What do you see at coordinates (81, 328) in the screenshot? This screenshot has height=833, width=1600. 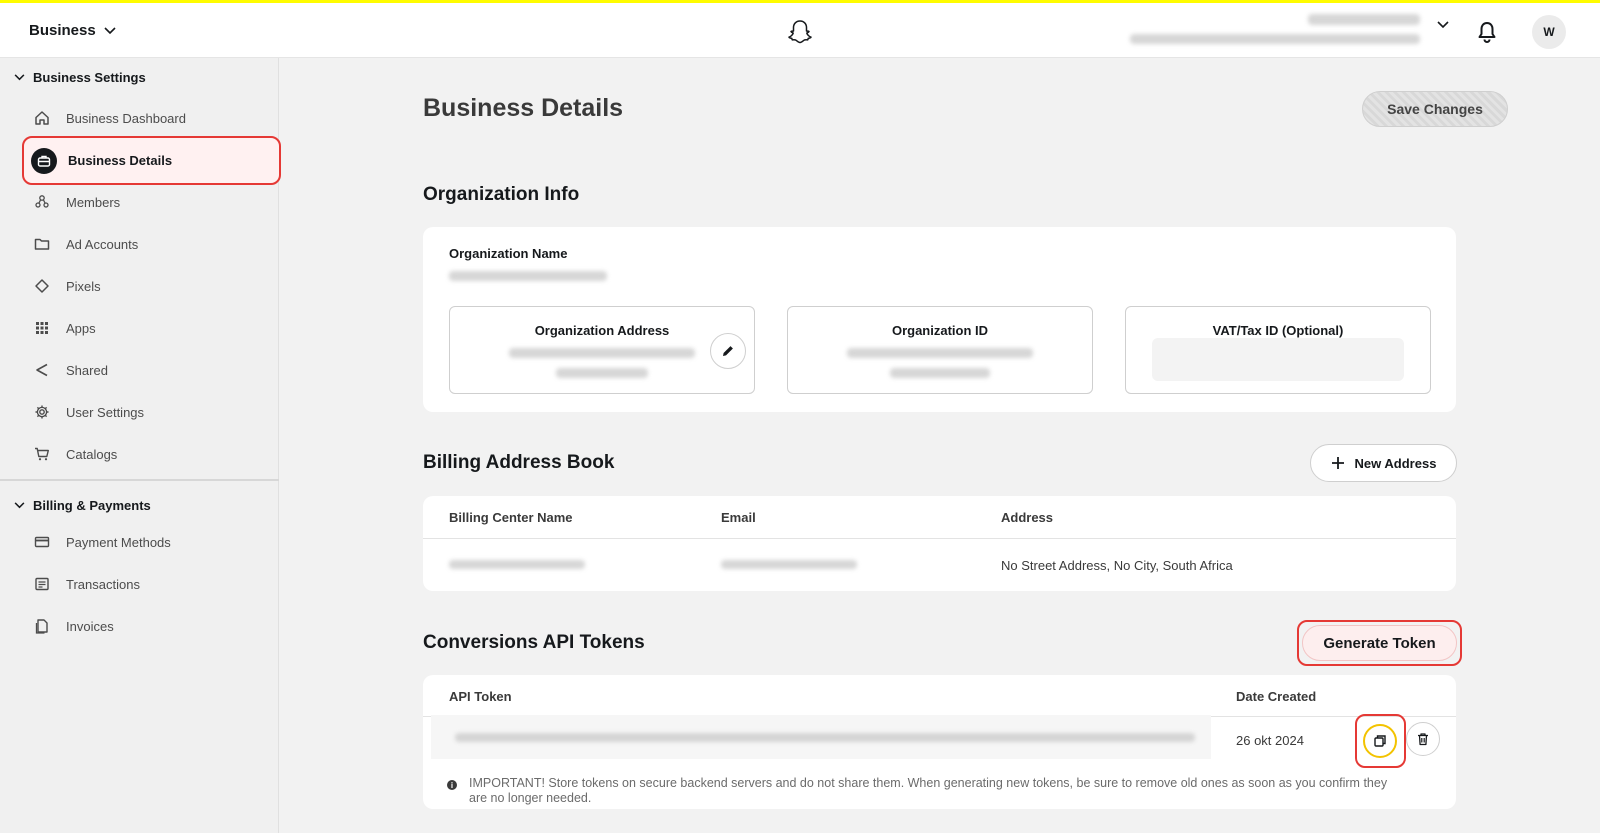 I see `sidebar-item-label: Apps` at bounding box center [81, 328].